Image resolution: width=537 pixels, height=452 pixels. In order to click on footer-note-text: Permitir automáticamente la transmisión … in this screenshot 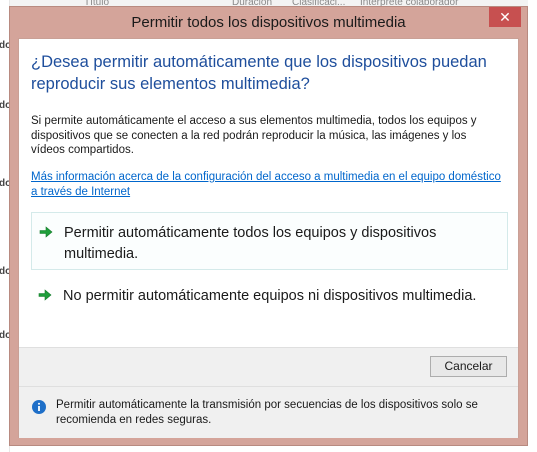, I will do `click(267, 412)`.